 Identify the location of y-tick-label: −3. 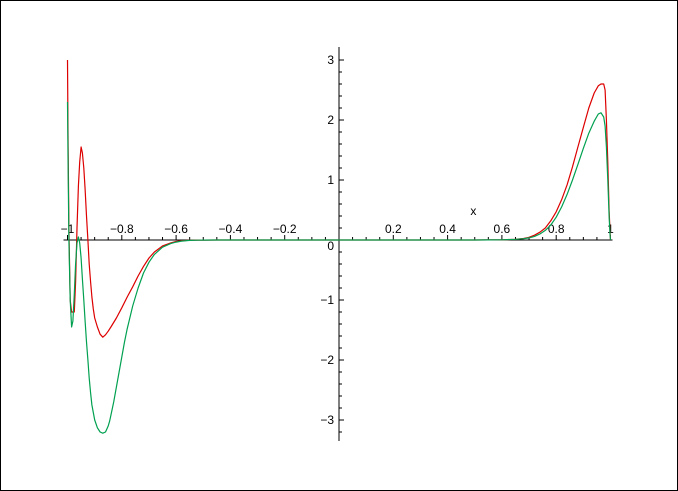
(327, 420).